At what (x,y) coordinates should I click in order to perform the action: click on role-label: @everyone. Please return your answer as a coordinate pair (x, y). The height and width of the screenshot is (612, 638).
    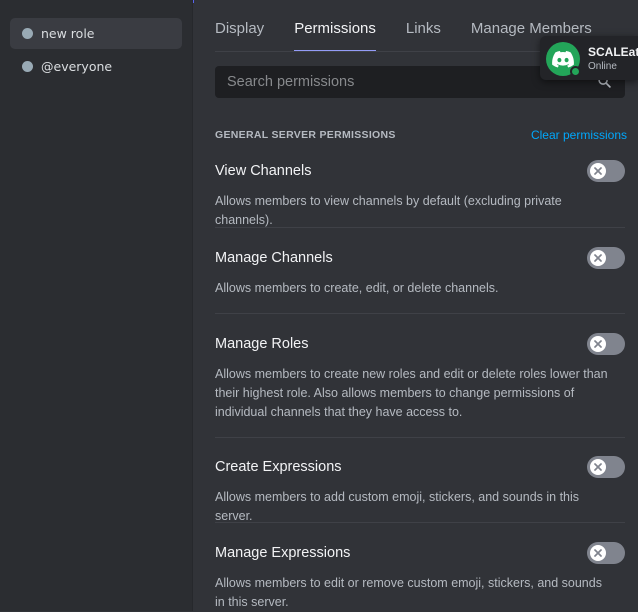
    Looking at the image, I should click on (77, 66).